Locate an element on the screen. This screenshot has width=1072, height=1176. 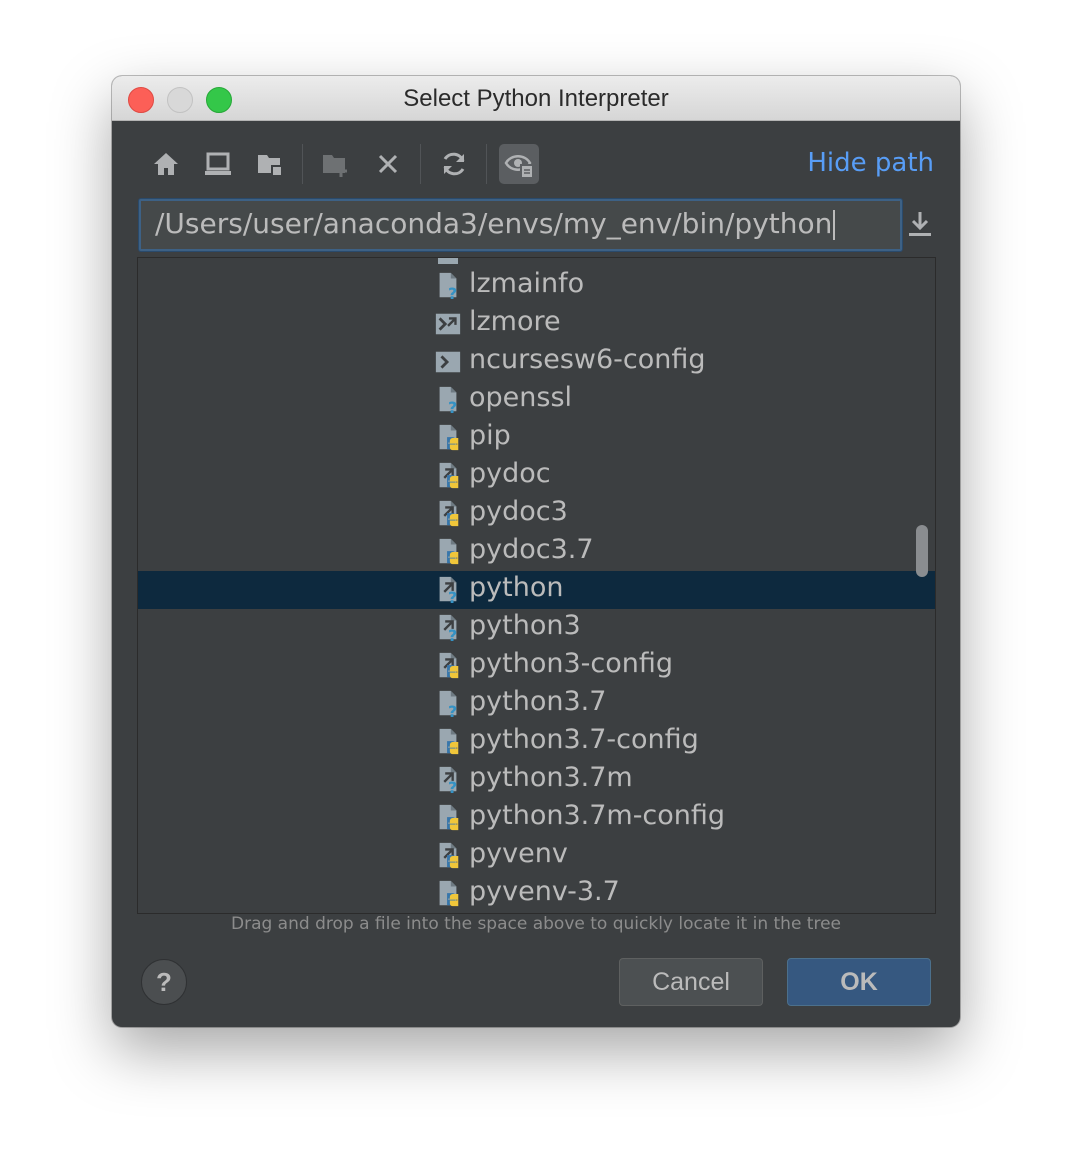
desktop-icon is located at coordinates (218, 163).